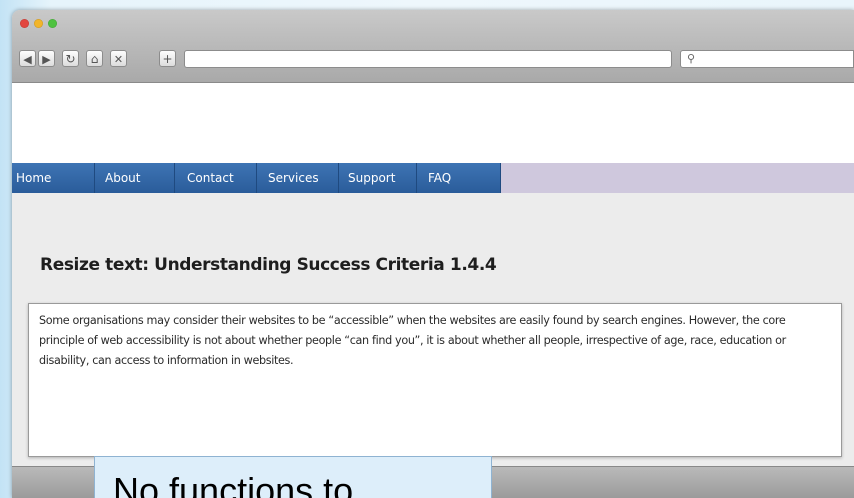  Describe the element at coordinates (378, 178) in the screenshot. I see `nav-item-support: Support` at that location.